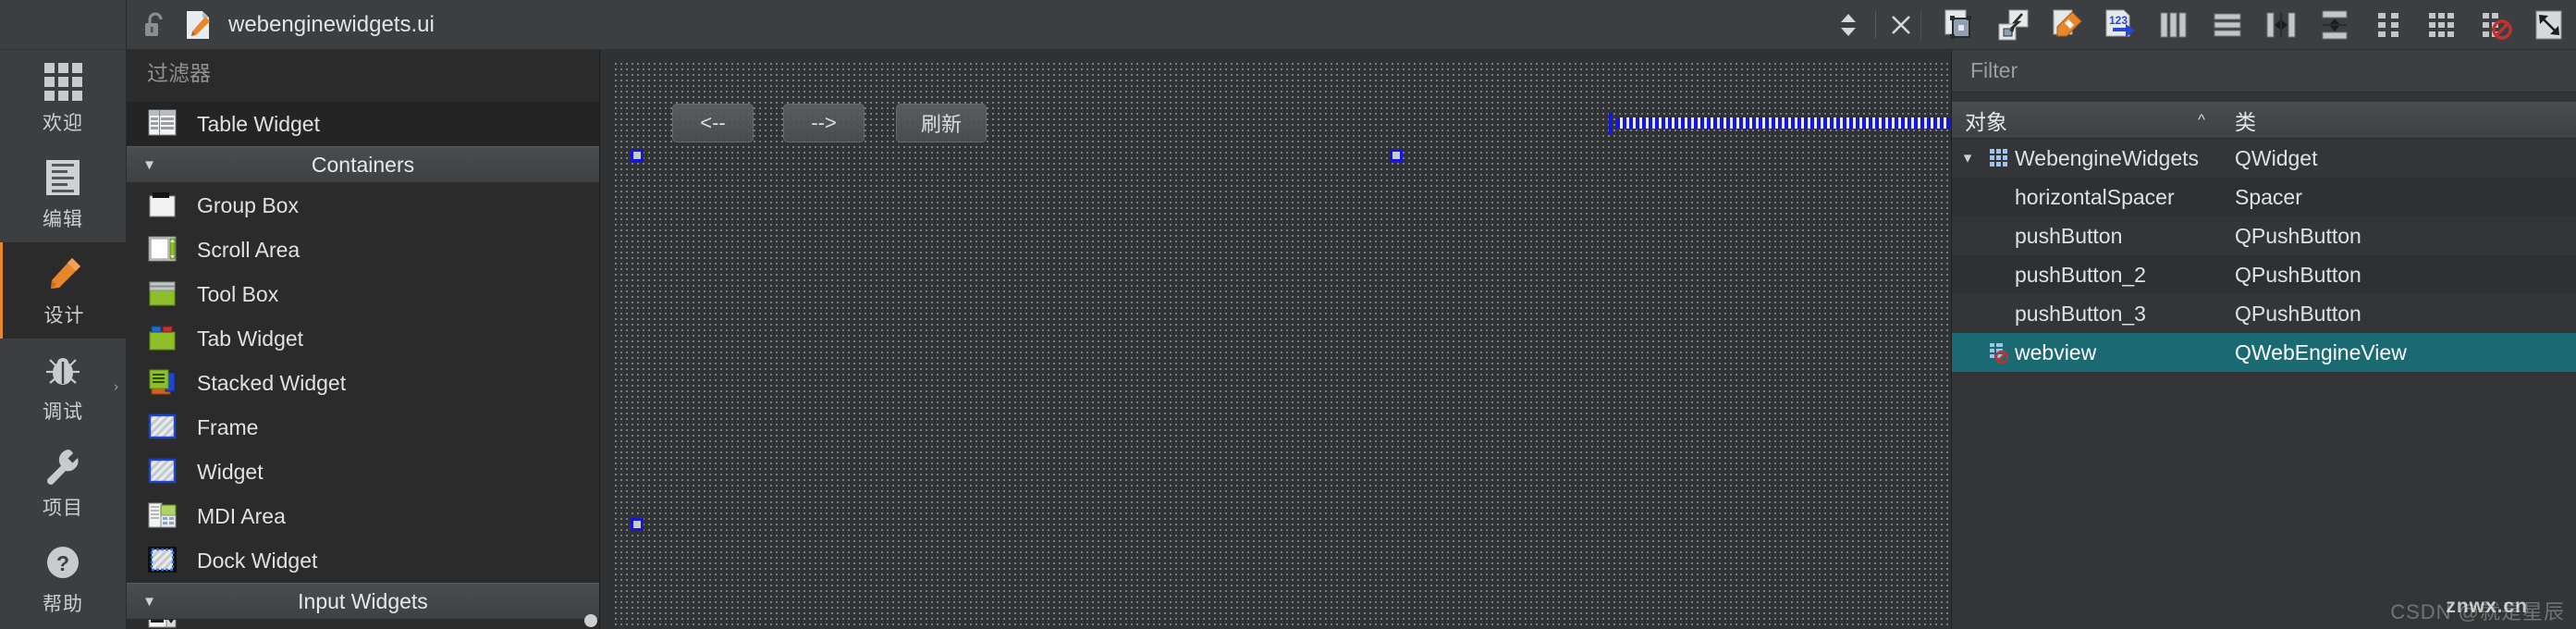  What do you see at coordinates (163, 124) in the screenshot?
I see `table-widget-icon` at bounding box center [163, 124].